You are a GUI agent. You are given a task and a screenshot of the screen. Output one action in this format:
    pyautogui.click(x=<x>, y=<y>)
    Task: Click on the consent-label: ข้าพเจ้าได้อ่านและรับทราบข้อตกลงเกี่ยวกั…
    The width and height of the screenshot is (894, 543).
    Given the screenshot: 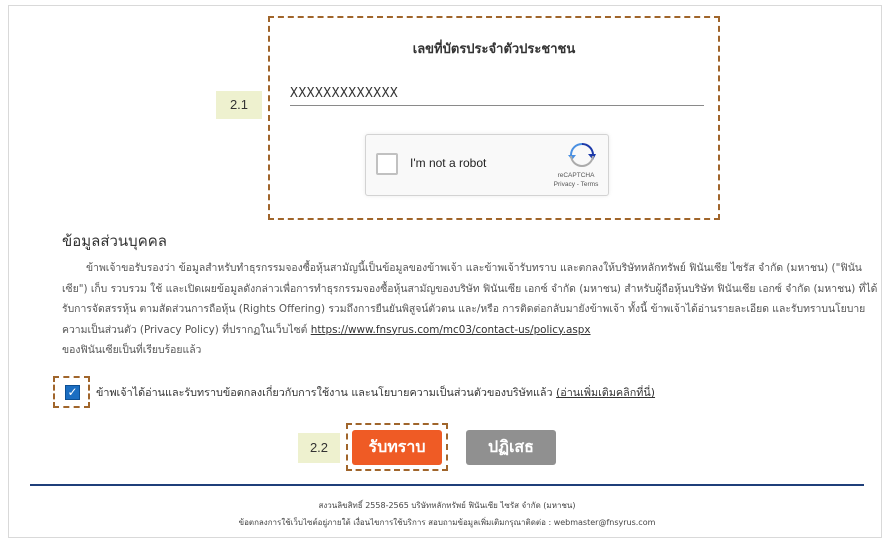 What is the action you would take?
    pyautogui.click(x=375, y=392)
    